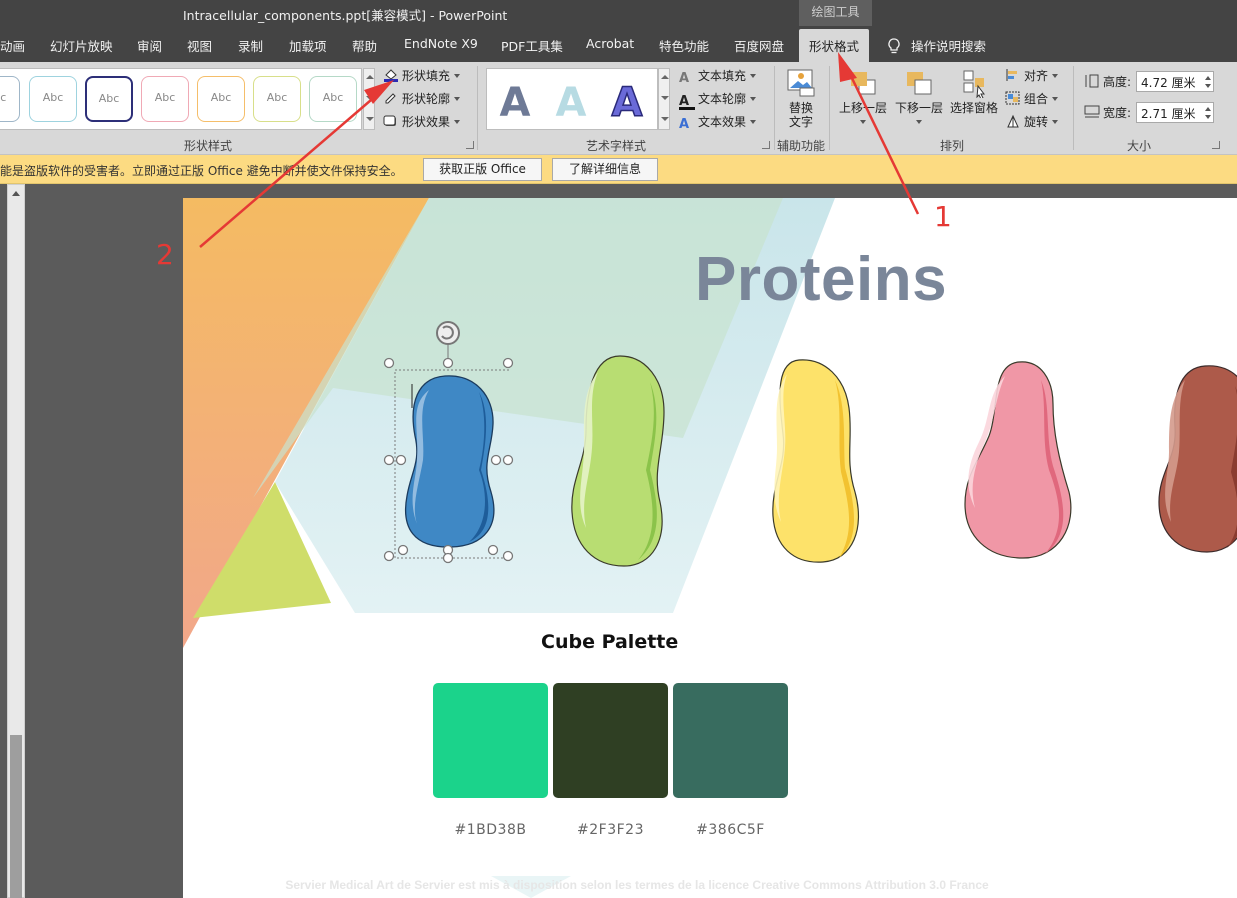 The image size is (1237, 898). What do you see at coordinates (16, 541) in the screenshot?
I see `vertical-scrollbar` at bounding box center [16, 541].